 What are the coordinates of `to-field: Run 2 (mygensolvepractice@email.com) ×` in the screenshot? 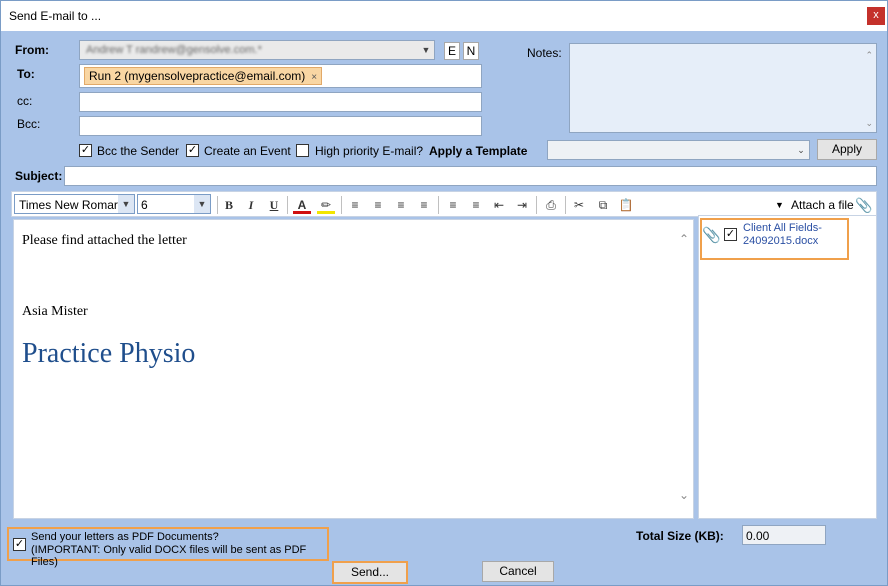 It's located at (280, 76).